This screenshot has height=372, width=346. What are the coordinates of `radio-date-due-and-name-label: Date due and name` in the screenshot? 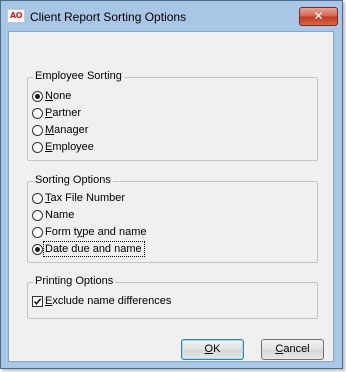 It's located at (94, 249).